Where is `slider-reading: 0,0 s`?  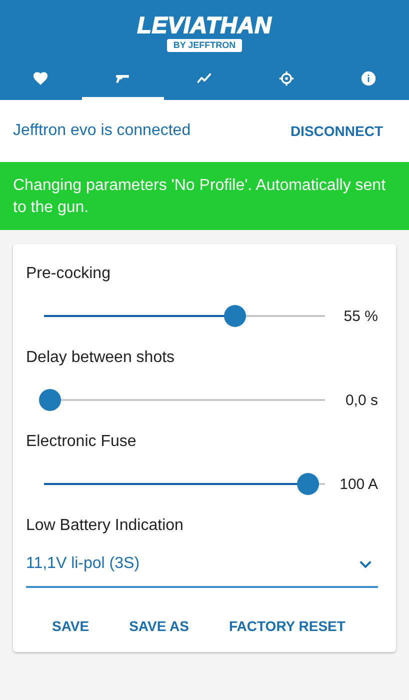 slider-reading: 0,0 s is located at coordinates (361, 400).